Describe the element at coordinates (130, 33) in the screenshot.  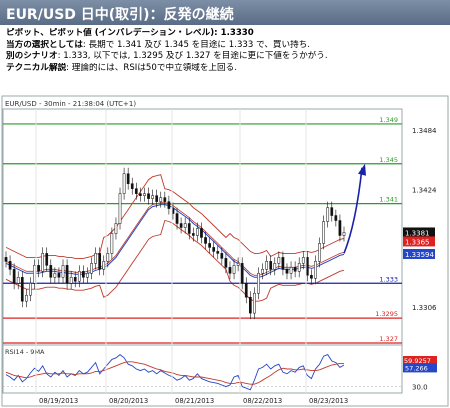
I see `pivot-line: ピボット、ピボット値 (インバレデーション・レベル): 1.3330` at that location.